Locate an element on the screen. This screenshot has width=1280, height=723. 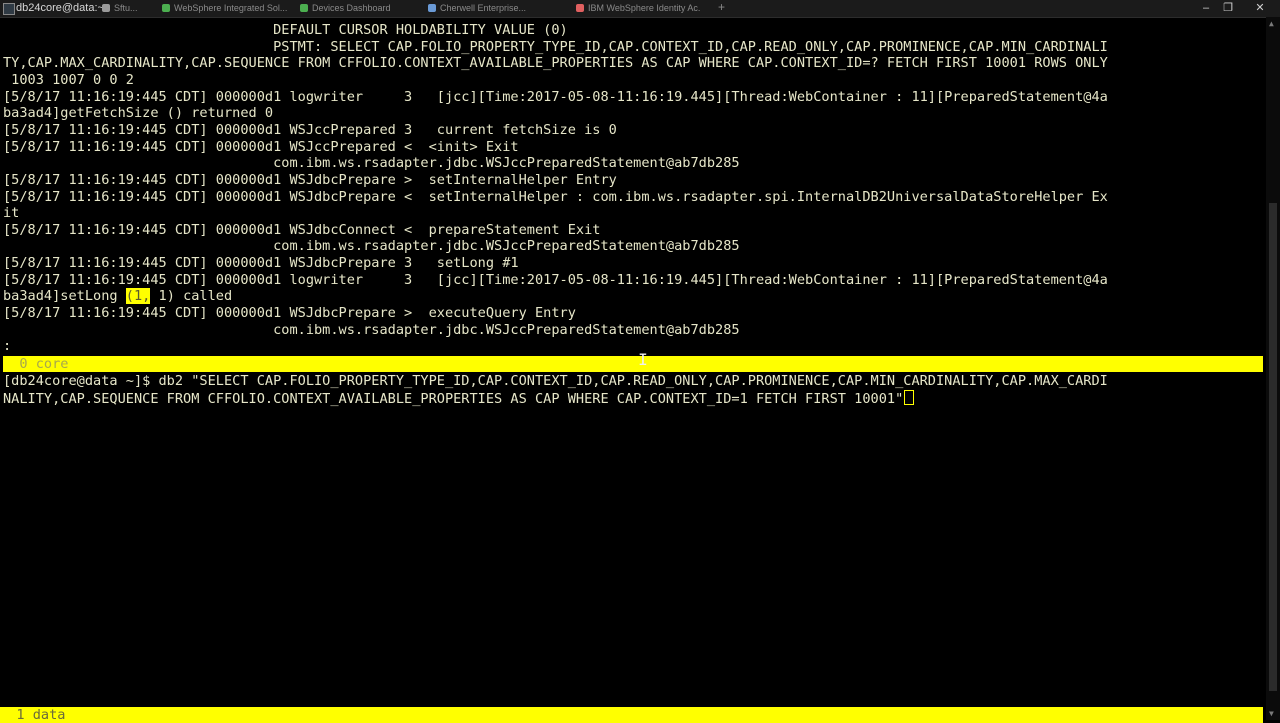
screen-status-bar-data: 1 data is located at coordinates (631, 715).